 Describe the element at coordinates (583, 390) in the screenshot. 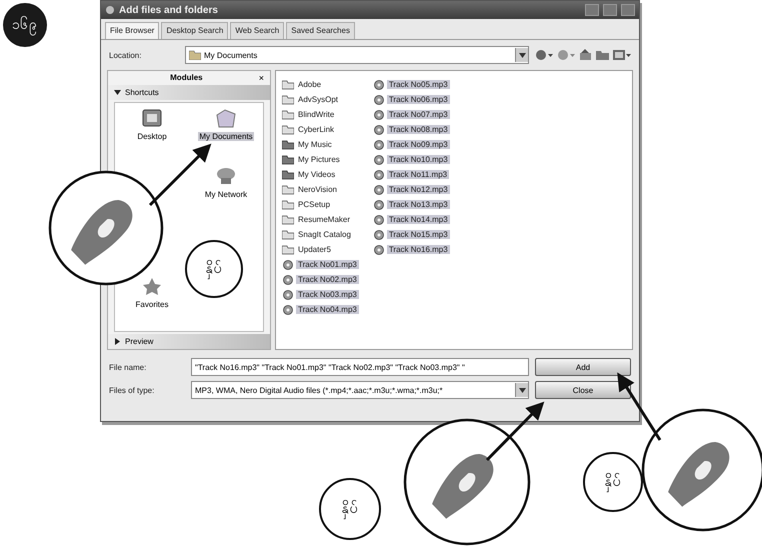

I see `close-button: Close` at that location.